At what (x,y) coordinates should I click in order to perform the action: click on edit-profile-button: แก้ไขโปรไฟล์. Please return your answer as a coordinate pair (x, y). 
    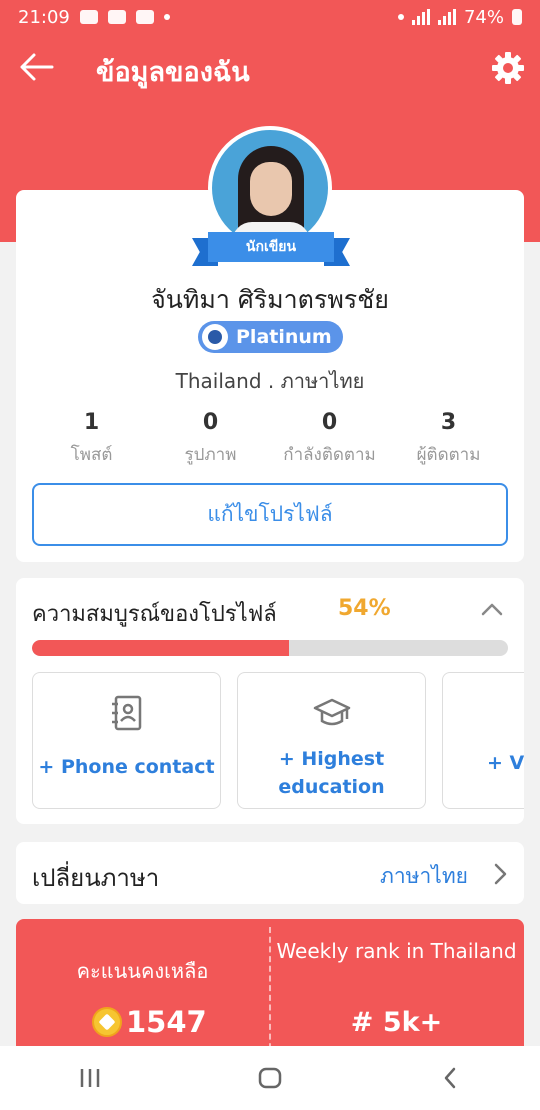
    Looking at the image, I should click on (270, 514).